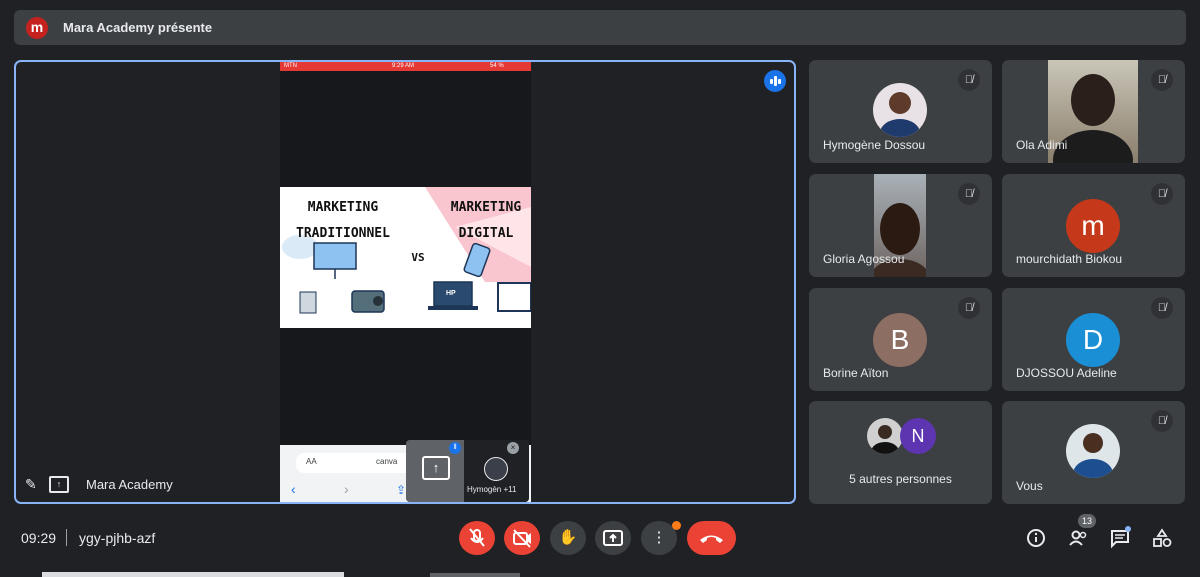 This screenshot has width=1200, height=577. What do you see at coordinates (193, 574) in the screenshot?
I see `horizontal-scrollbar` at bounding box center [193, 574].